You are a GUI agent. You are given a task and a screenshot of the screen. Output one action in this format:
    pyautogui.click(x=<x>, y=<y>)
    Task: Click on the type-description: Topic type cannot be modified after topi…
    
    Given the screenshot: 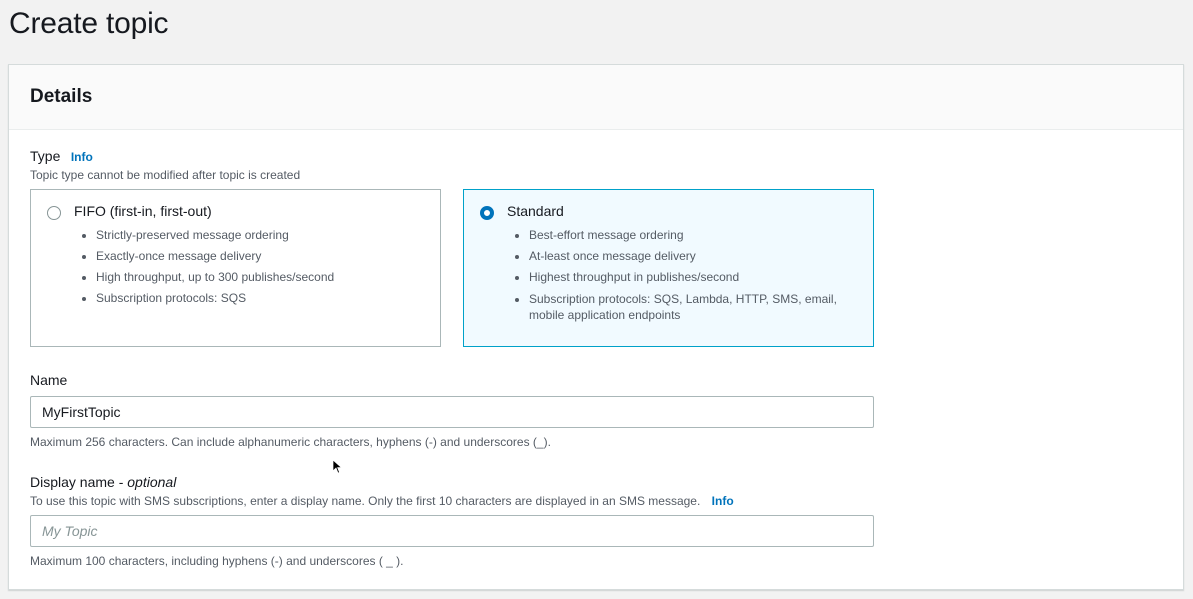 What is the action you would take?
    pyautogui.click(x=165, y=175)
    